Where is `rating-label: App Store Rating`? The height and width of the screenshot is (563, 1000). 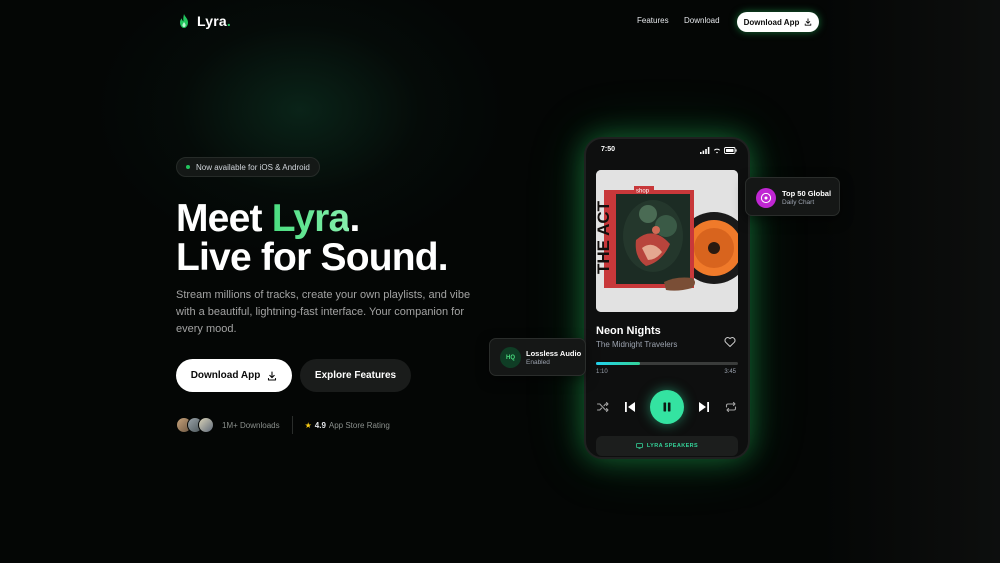 rating-label: App Store Rating is located at coordinates (359, 425).